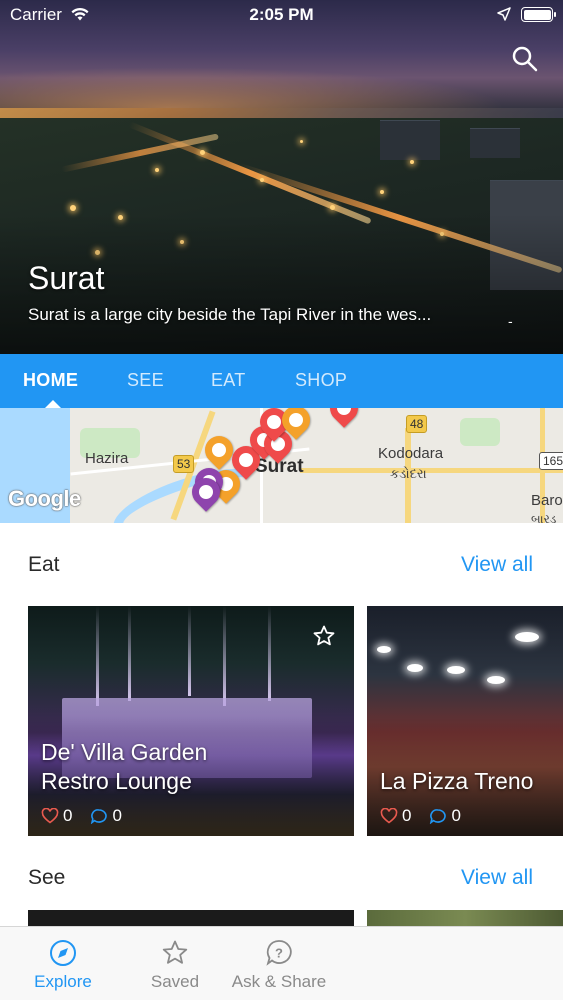 The image size is (563, 1000). Describe the element at coordinates (551, 461) in the screenshot. I see `highway-shield: 165` at that location.